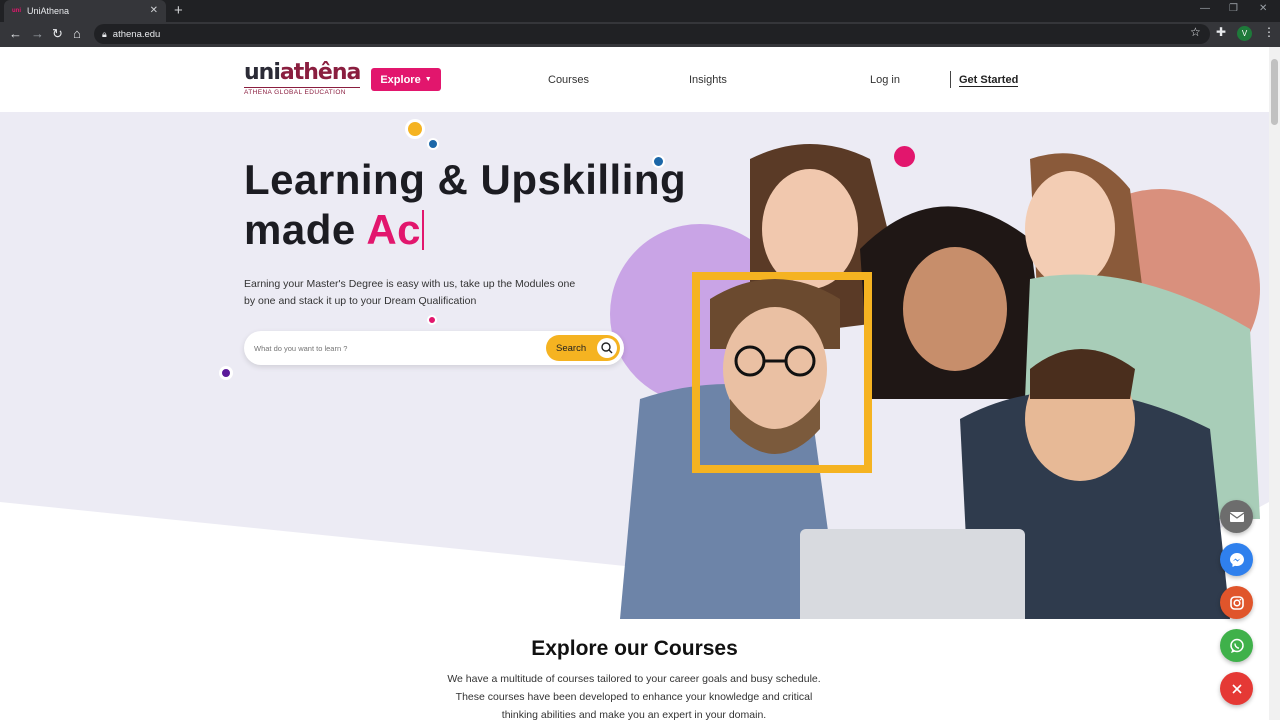 The height and width of the screenshot is (720, 1280). I want to click on menu-kebab-icon: ⋮, so click(1269, 32).